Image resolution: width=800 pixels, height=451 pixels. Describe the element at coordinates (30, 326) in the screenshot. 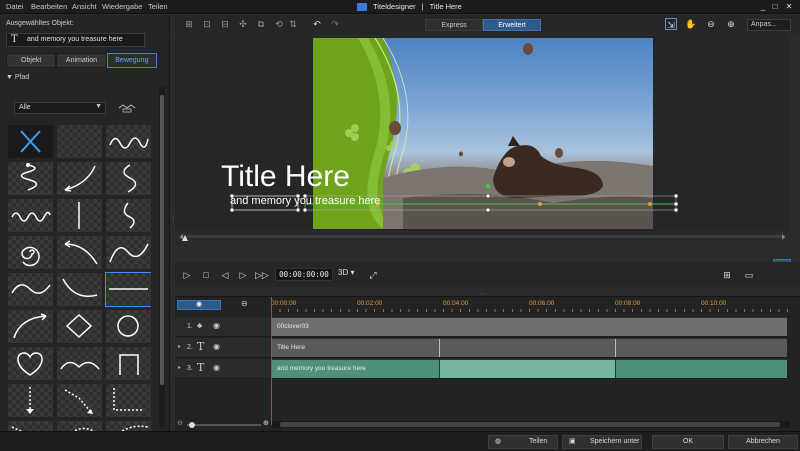

I see `path-preset-arc-up` at that location.